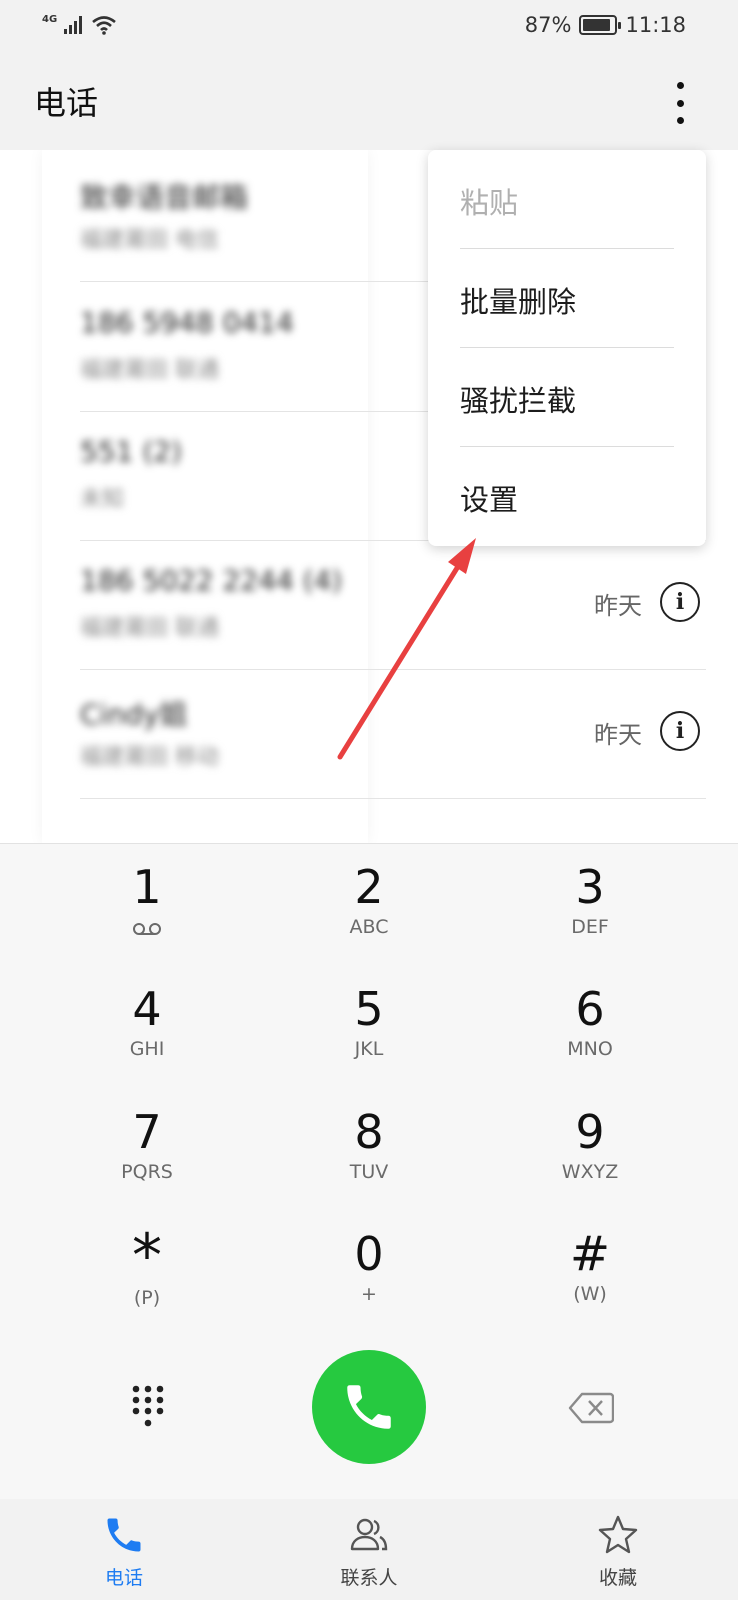 The width and height of the screenshot is (738, 1600). Describe the element at coordinates (590, 1294) in the screenshot. I see `key-letters: (W)` at that location.